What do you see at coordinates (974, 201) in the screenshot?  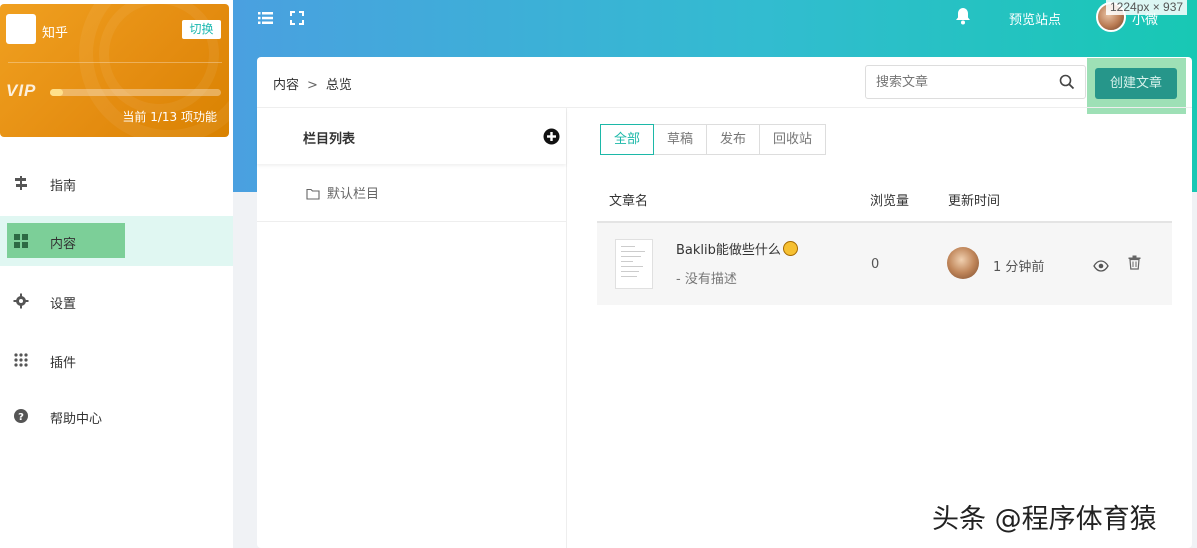 I see `column-header-updated: 更新时间` at bounding box center [974, 201].